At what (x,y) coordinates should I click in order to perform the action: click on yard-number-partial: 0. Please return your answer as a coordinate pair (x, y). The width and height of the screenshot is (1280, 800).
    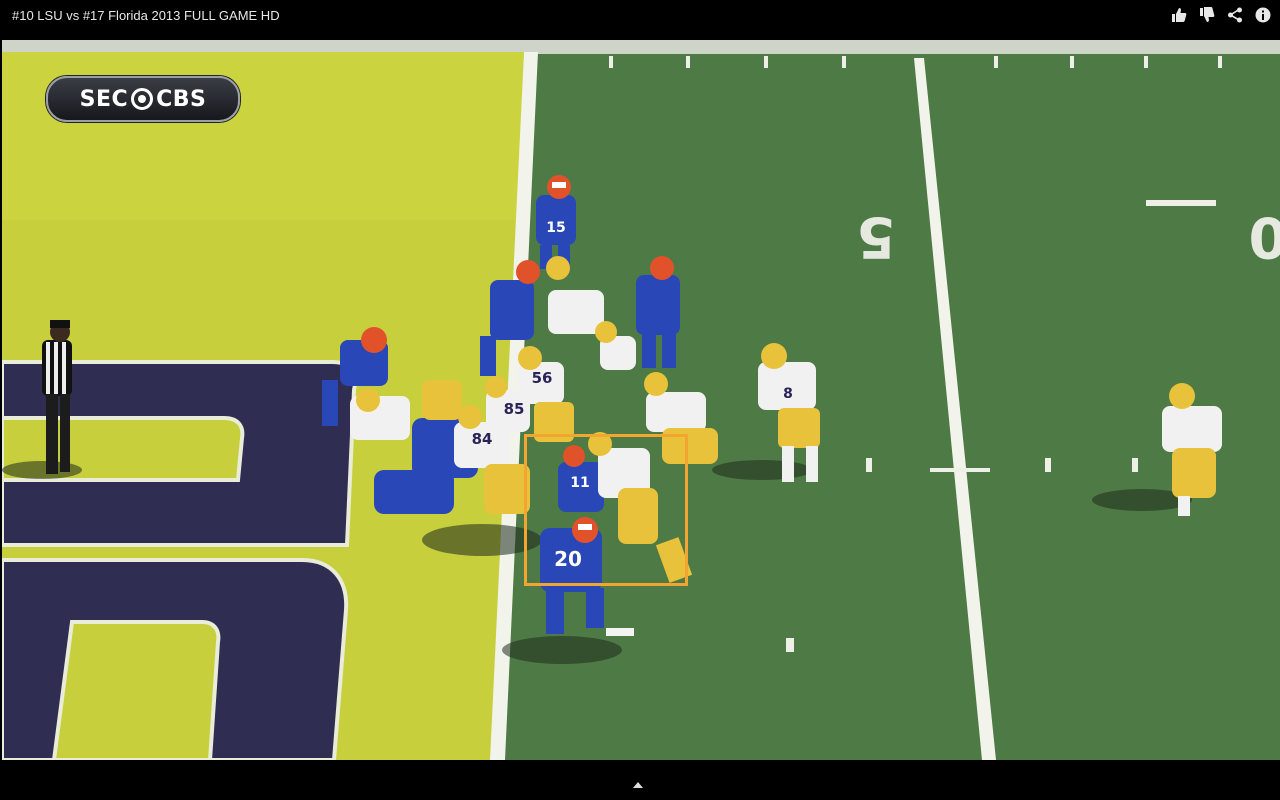
    Looking at the image, I should click on (1264, 236).